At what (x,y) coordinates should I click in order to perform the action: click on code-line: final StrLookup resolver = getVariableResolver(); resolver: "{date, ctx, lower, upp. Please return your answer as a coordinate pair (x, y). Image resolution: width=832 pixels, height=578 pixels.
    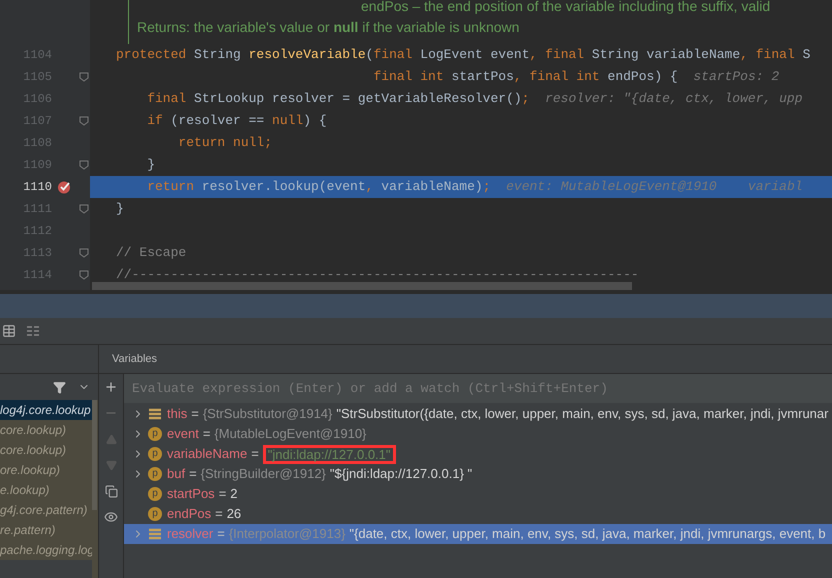
    Looking at the image, I should click on (475, 99).